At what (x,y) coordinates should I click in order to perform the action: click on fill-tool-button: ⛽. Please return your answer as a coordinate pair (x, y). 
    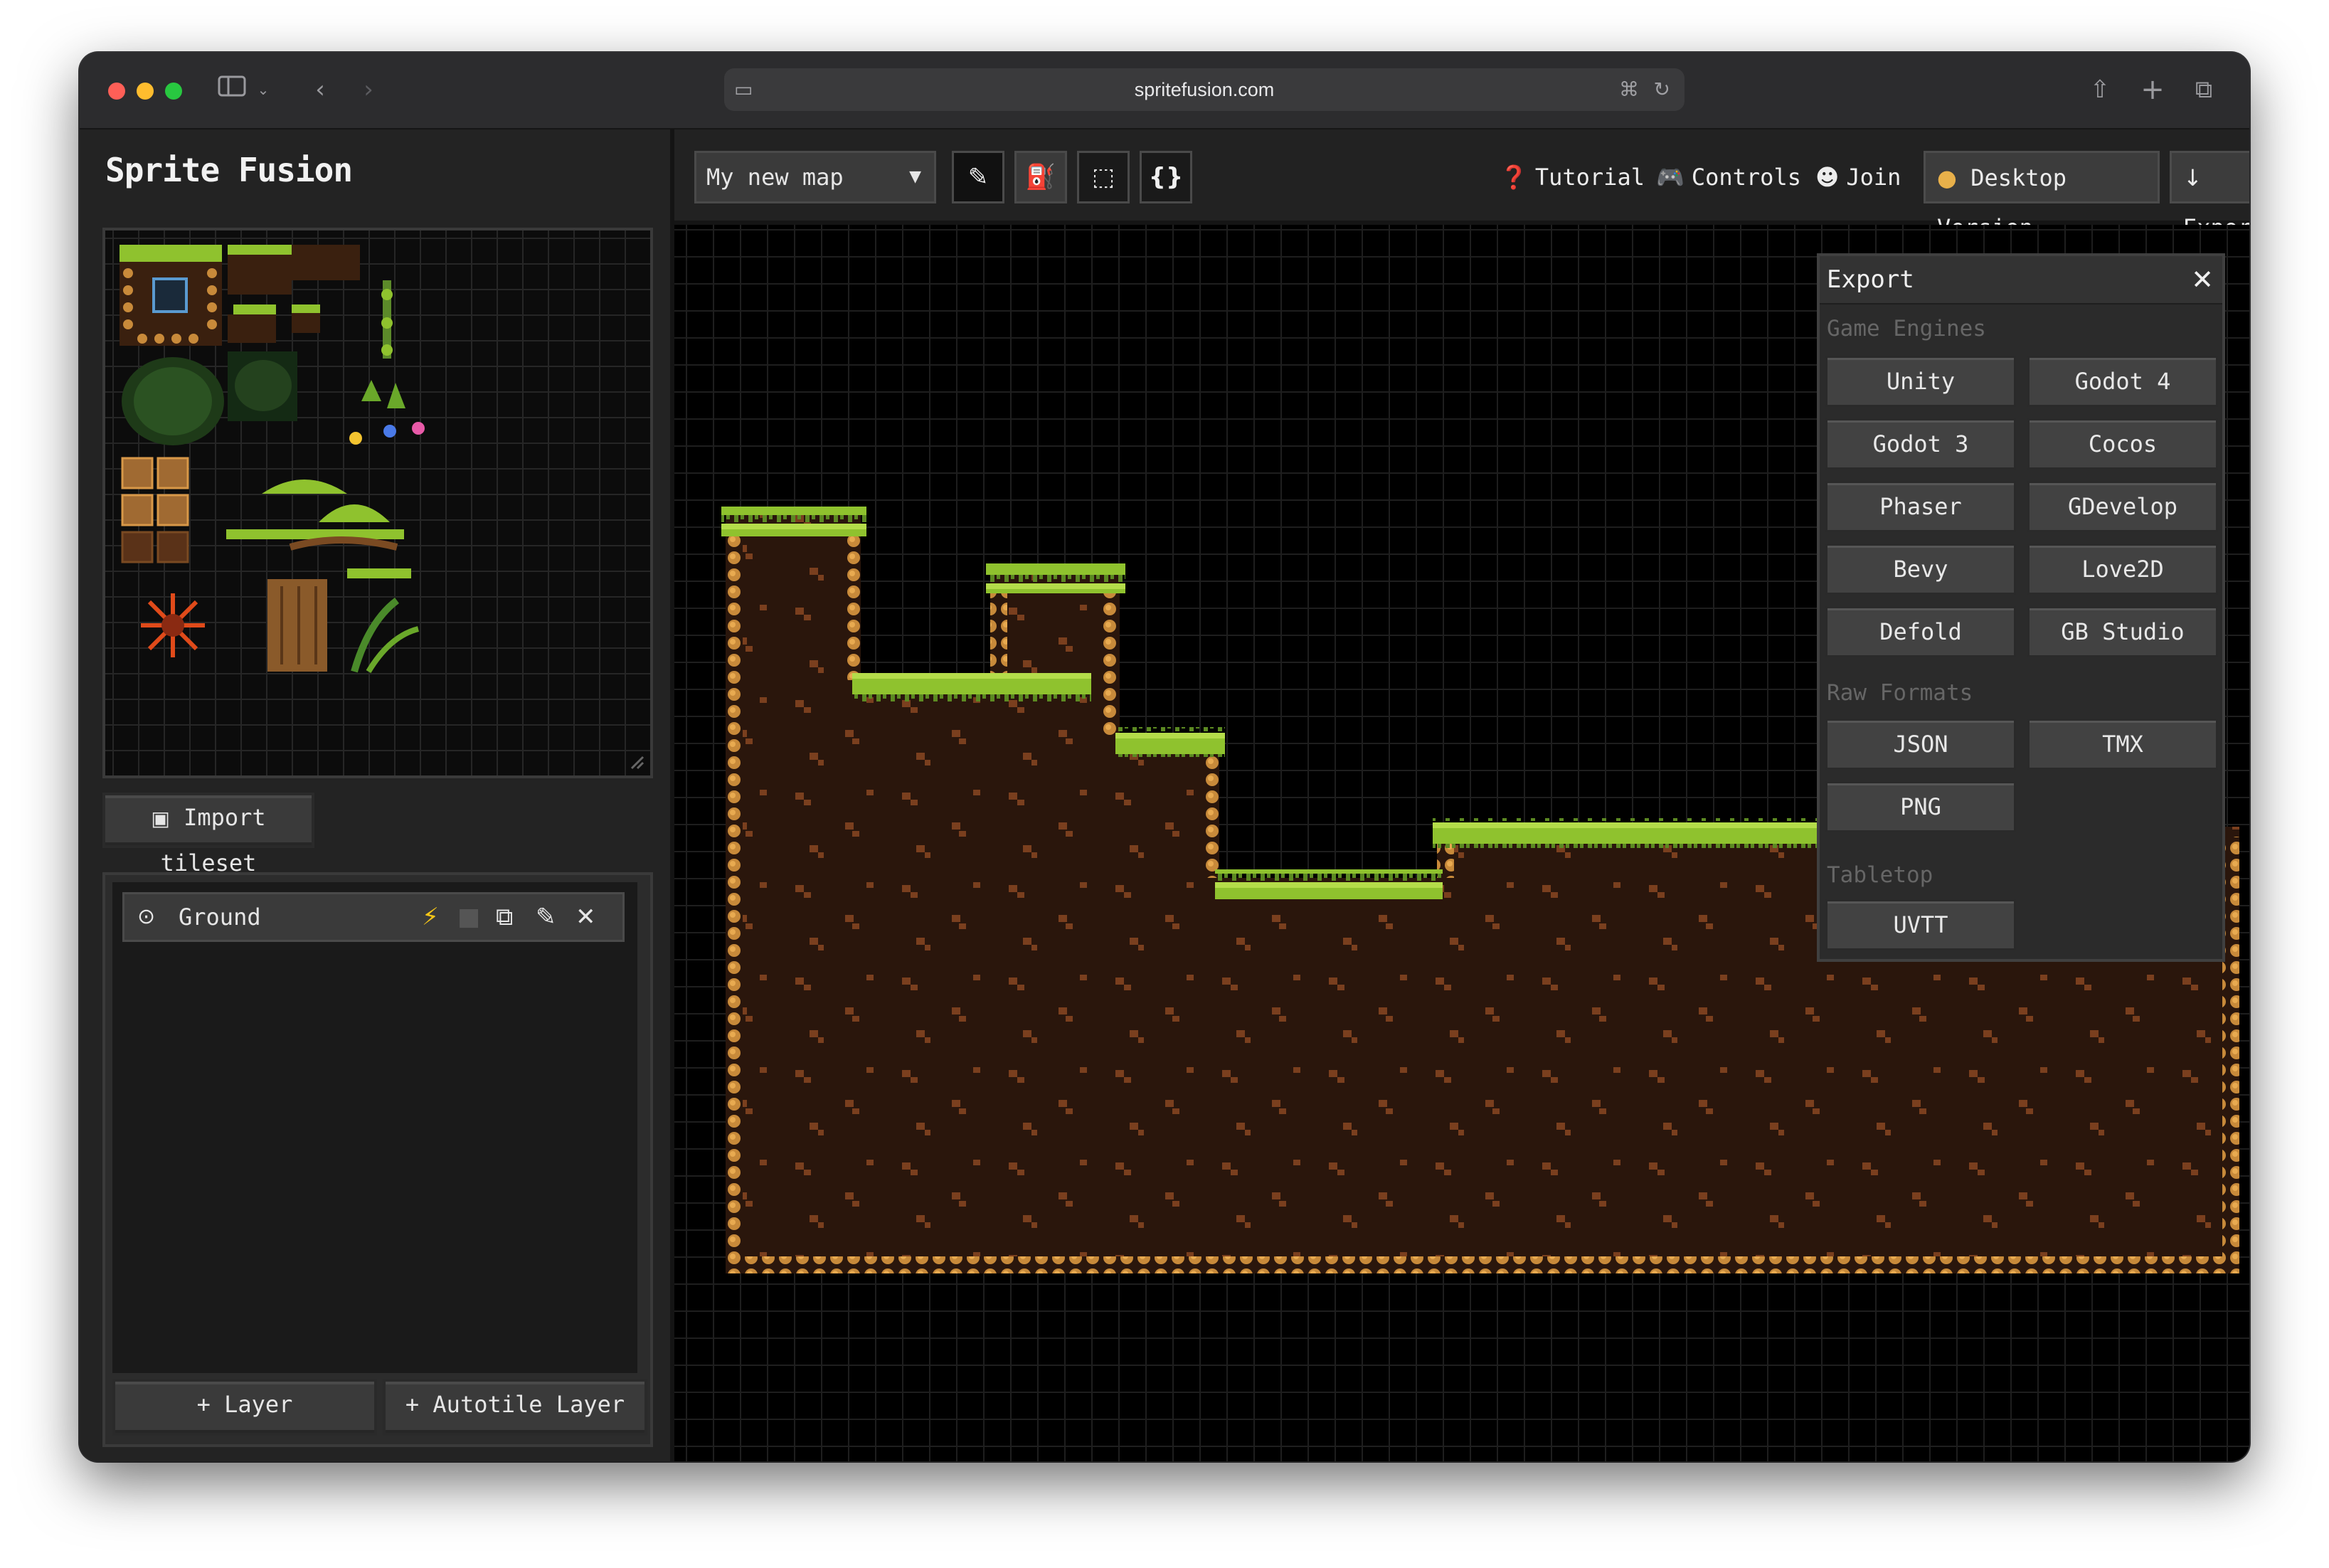
    Looking at the image, I should click on (1040, 177).